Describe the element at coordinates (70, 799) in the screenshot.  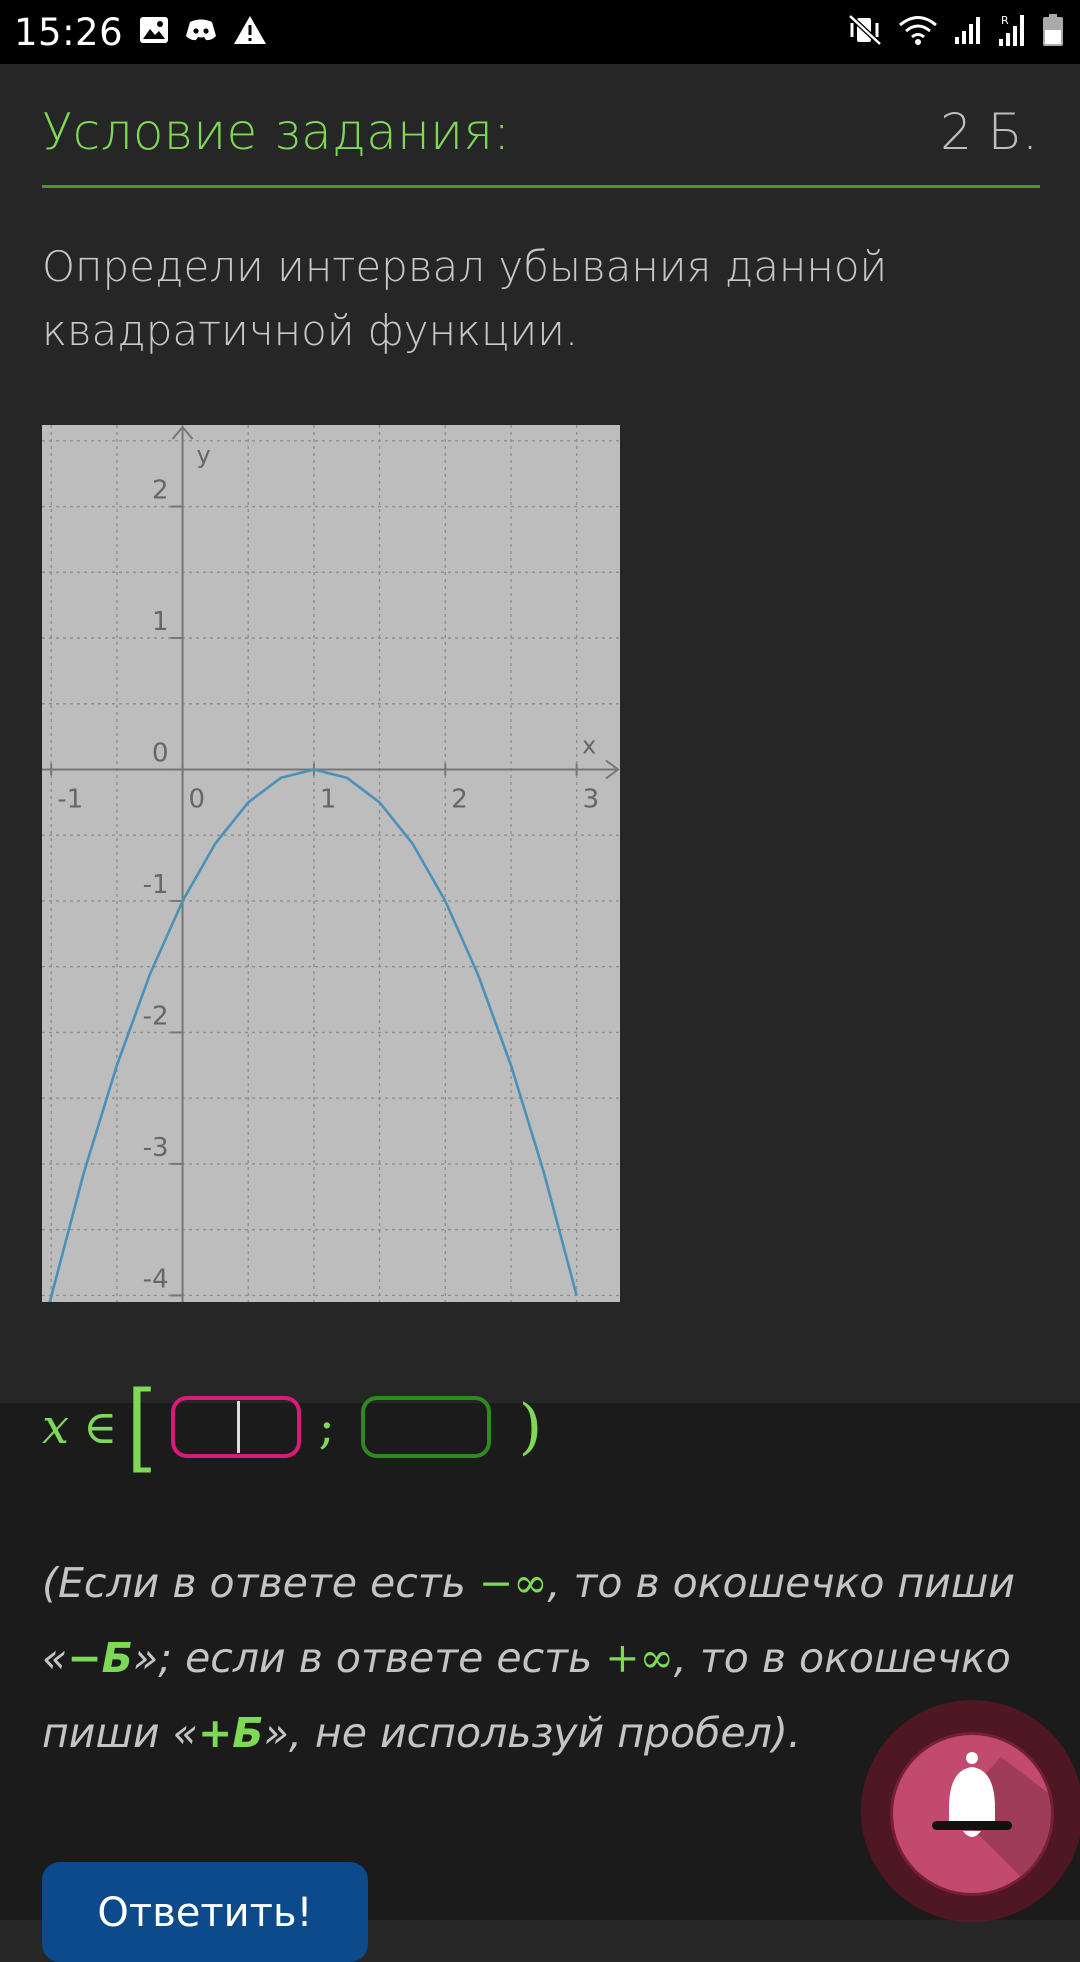
I see `x-tick-label: -1` at that location.